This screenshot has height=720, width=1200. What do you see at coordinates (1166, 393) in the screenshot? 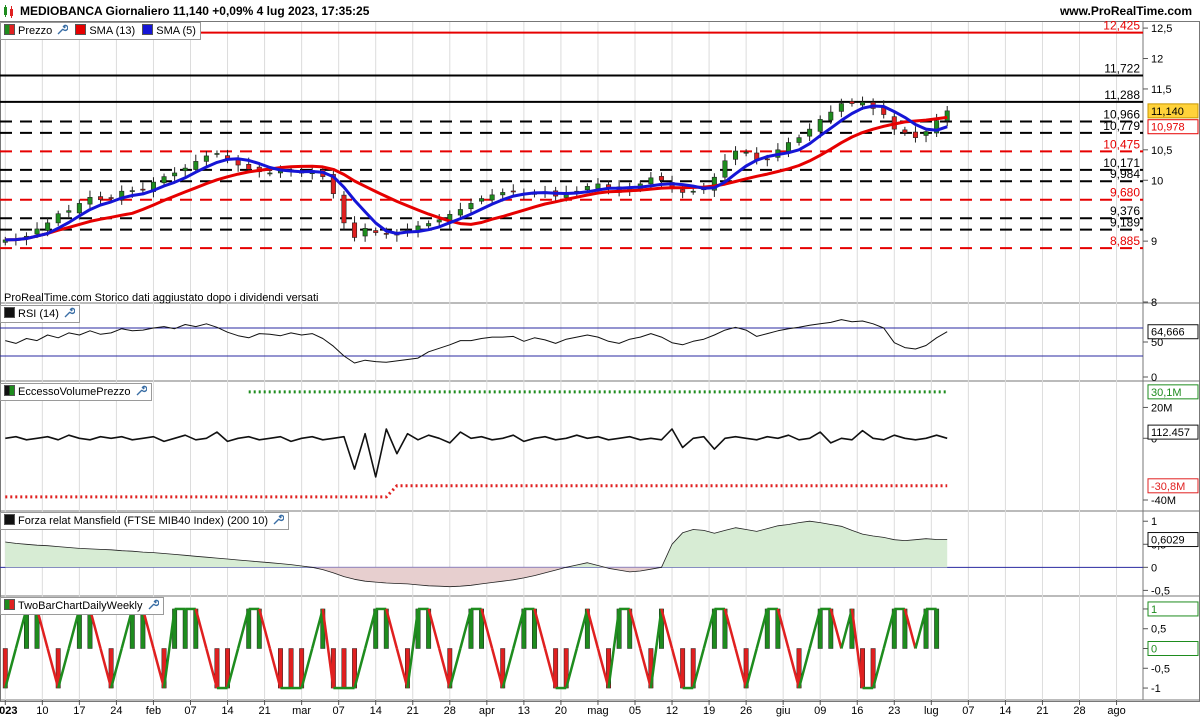
I see `evp-upper-badge: 30,1M` at bounding box center [1166, 393].